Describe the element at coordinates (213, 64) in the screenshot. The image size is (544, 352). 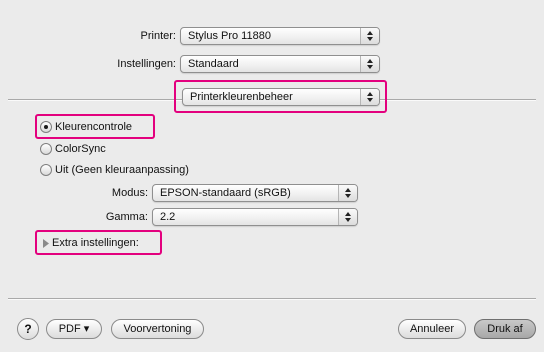
I see `presets-value: Standaard` at that location.